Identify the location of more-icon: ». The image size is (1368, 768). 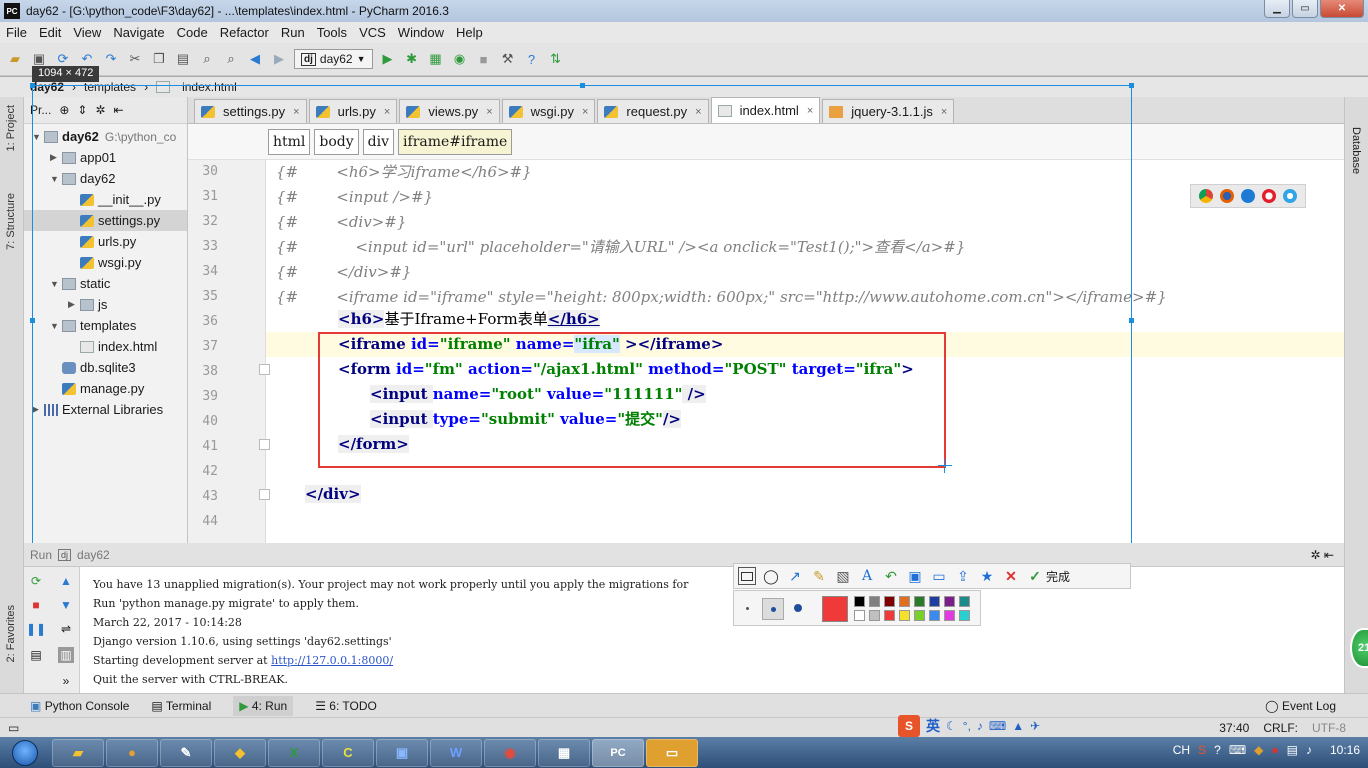
(66, 681).